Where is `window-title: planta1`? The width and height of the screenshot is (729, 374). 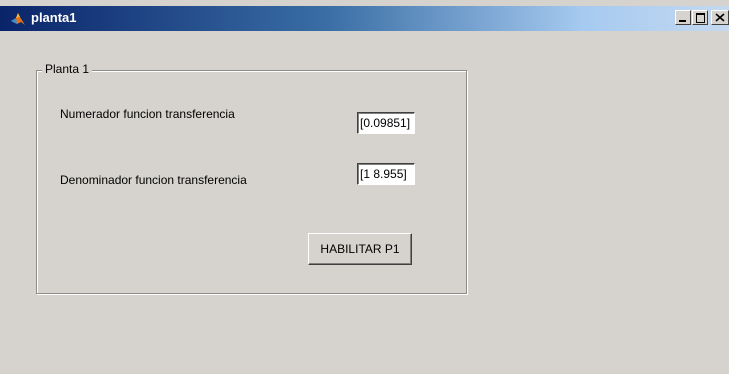
window-title: planta1 is located at coordinates (54, 17).